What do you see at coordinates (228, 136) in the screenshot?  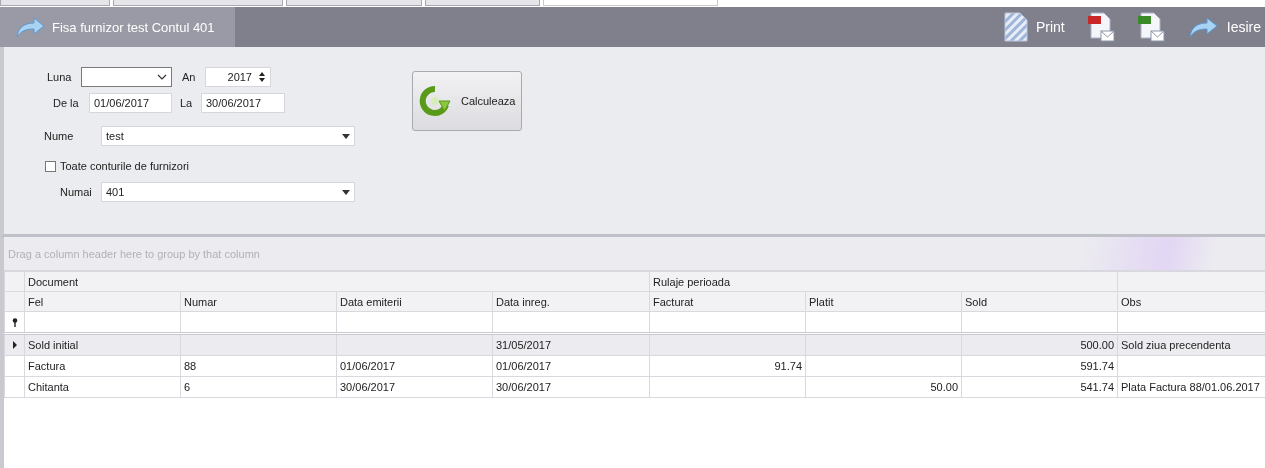 I see `name-dropdown: test` at bounding box center [228, 136].